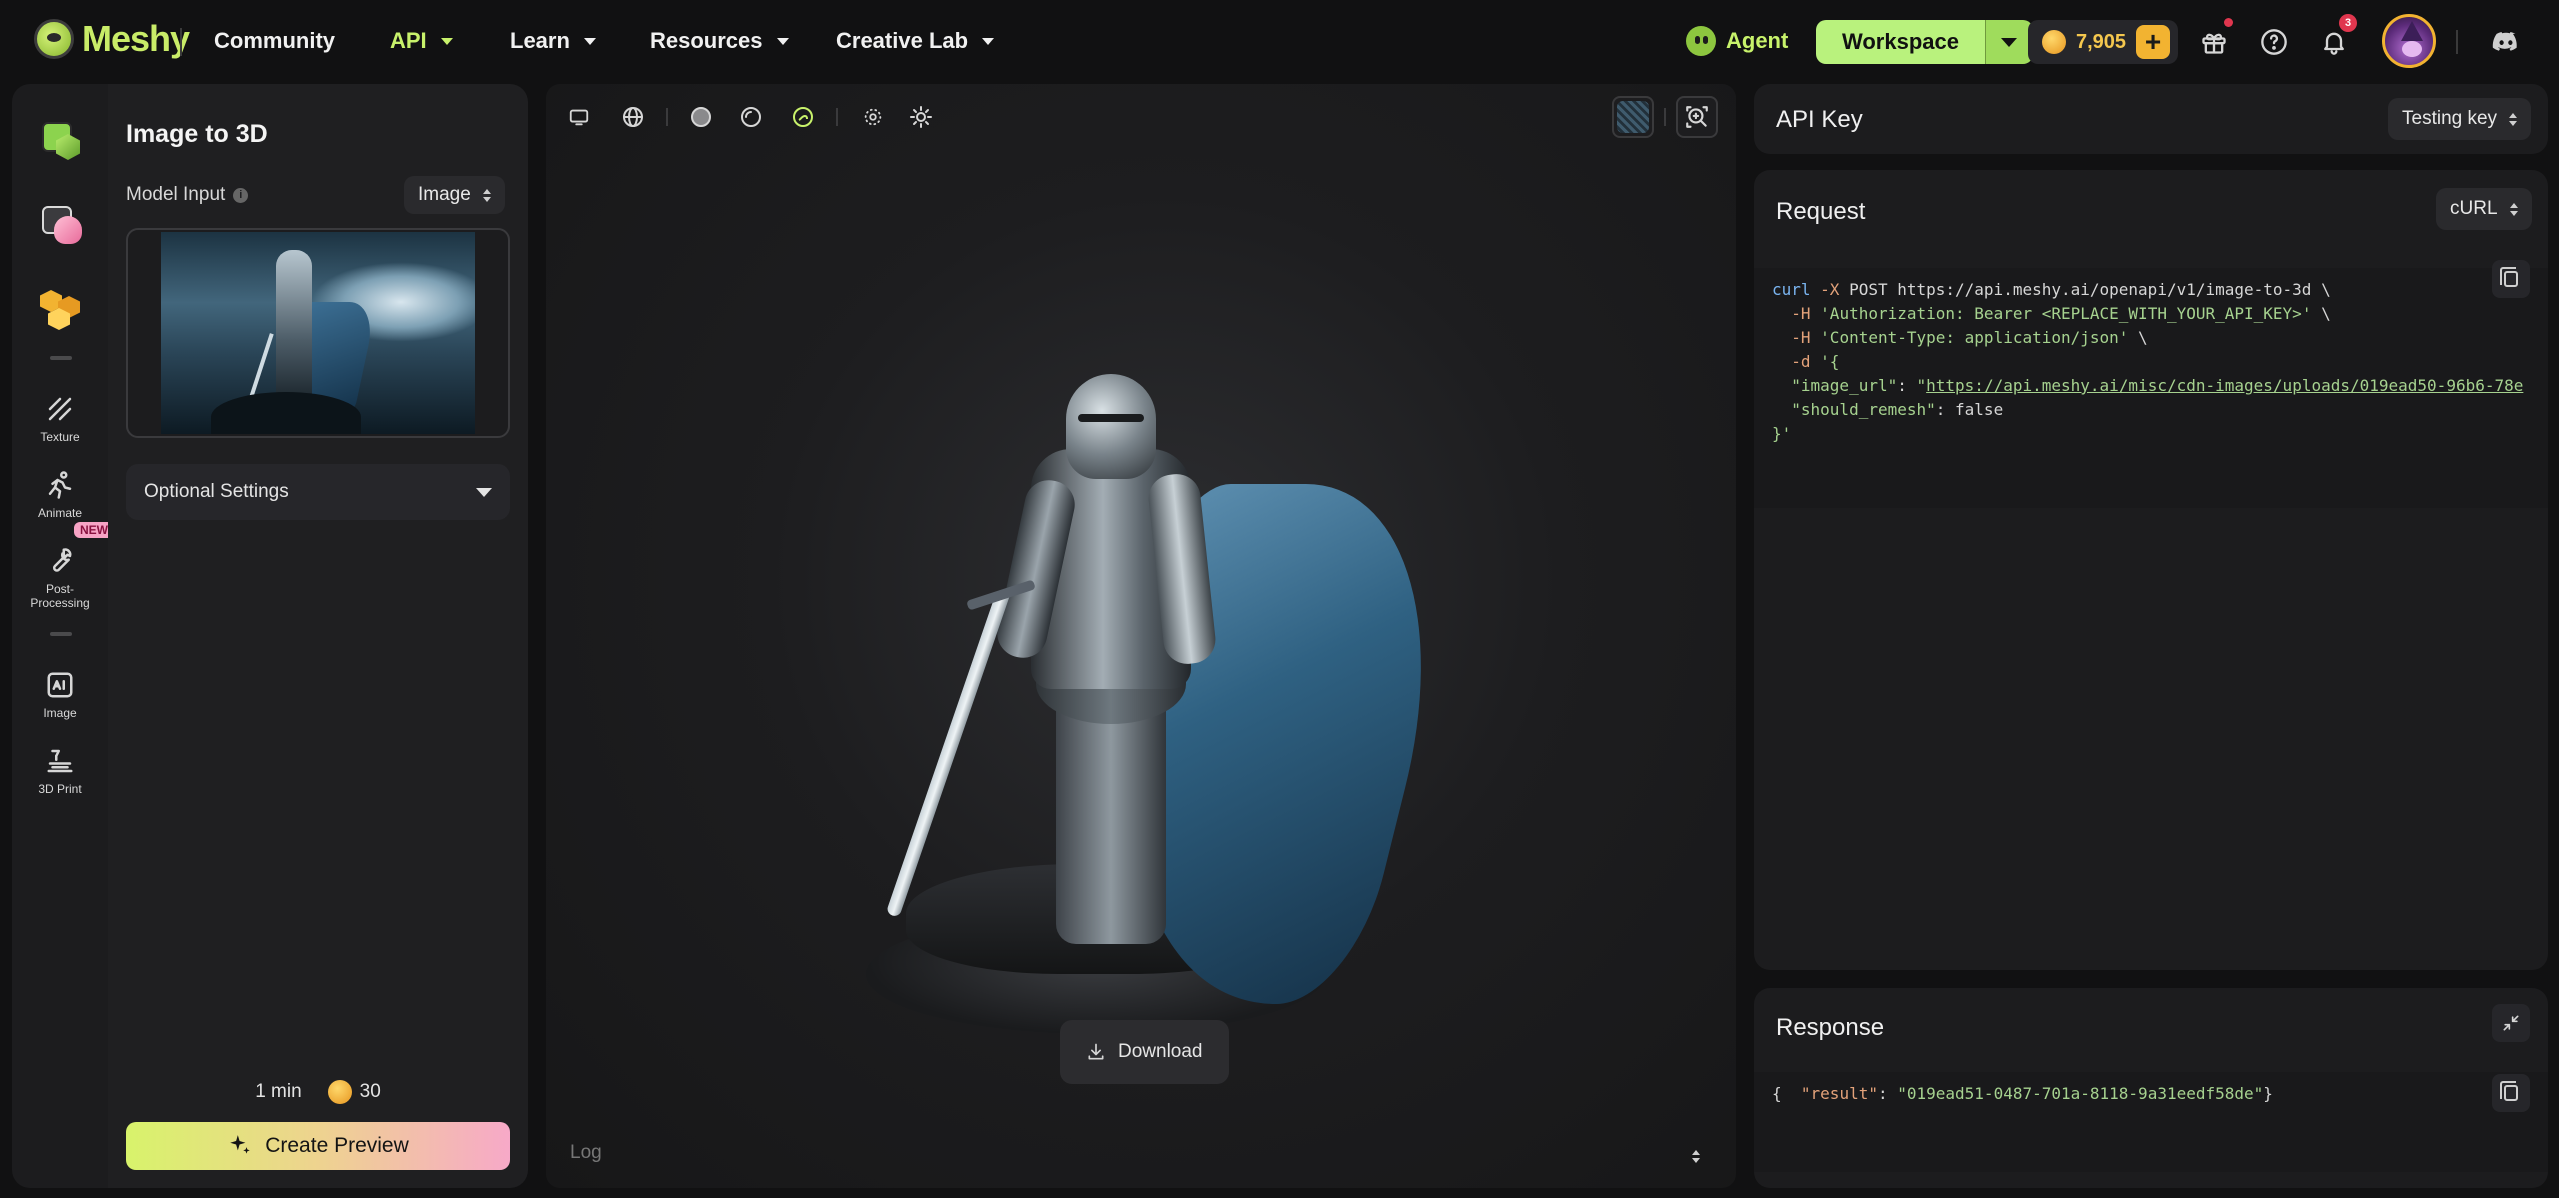 The width and height of the screenshot is (2559, 1198). Describe the element at coordinates (60, 596) in the screenshot. I see `rail-post-processing-label: Post- Processing` at that location.